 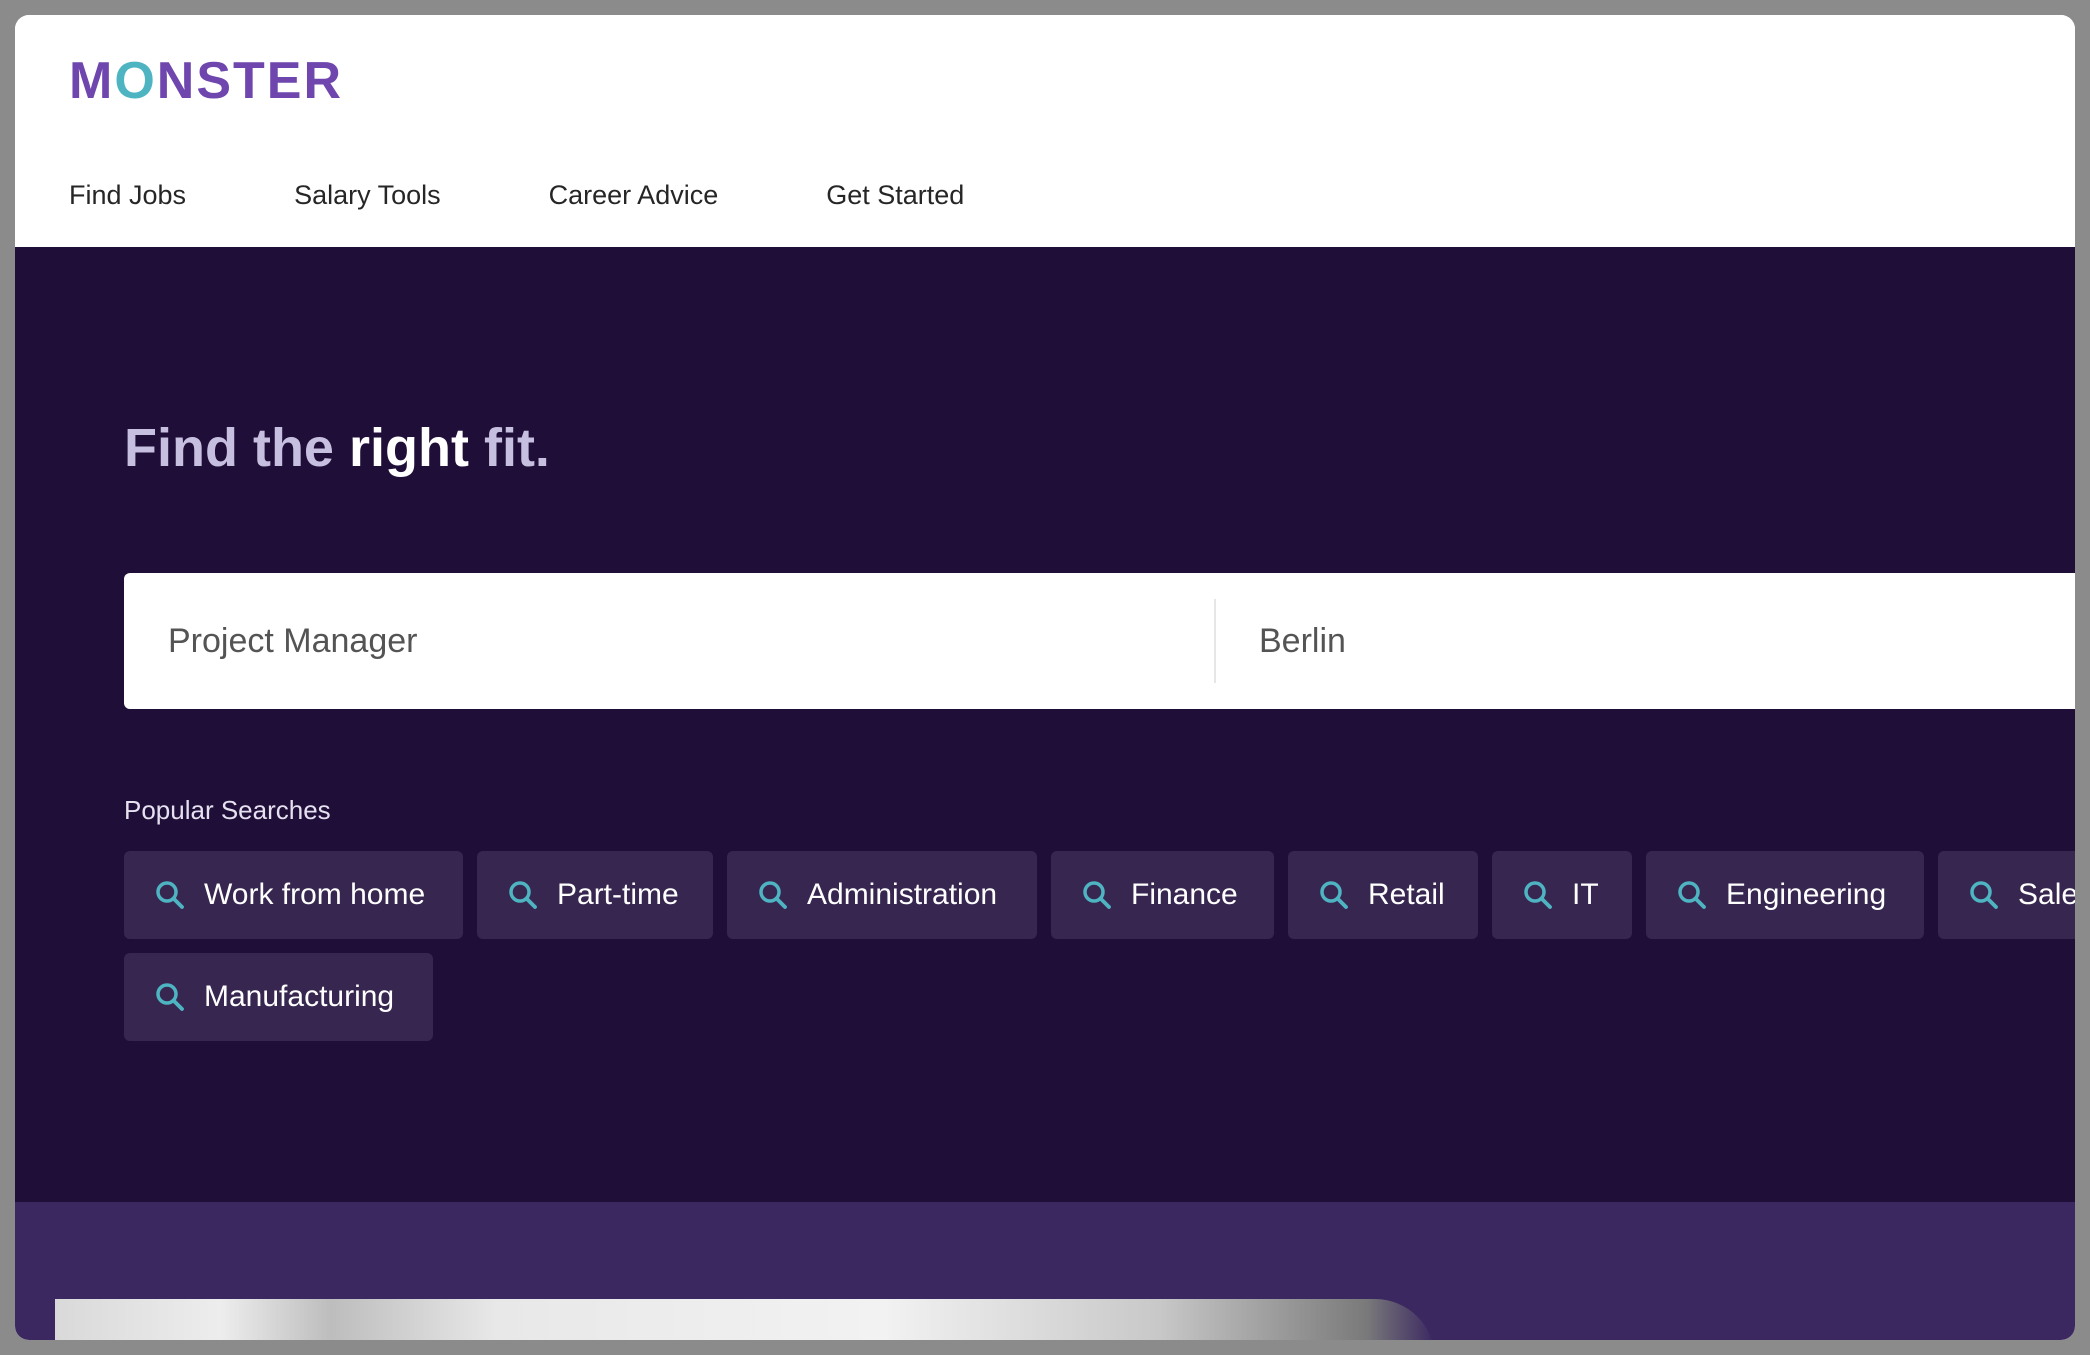 What do you see at coordinates (299, 996) in the screenshot?
I see `chip-label: Manufacturing` at bounding box center [299, 996].